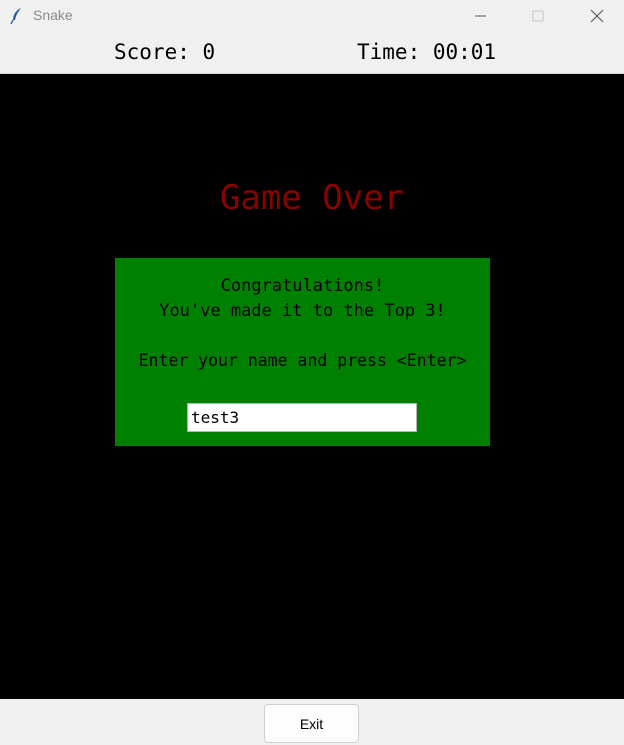 The width and height of the screenshot is (624, 745). What do you see at coordinates (53, 15) in the screenshot?
I see `window-title: Snake` at bounding box center [53, 15].